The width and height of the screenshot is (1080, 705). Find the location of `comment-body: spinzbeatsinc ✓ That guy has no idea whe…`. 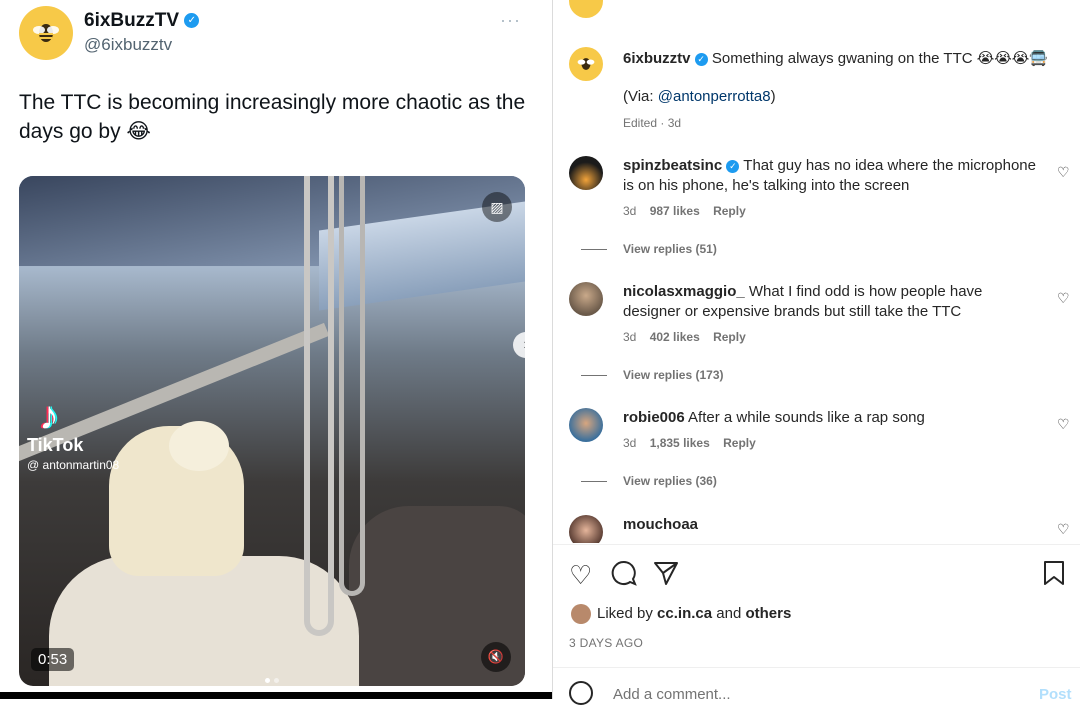

comment-body: spinzbeatsinc ✓ That guy has no idea whe… is located at coordinates (833, 176).